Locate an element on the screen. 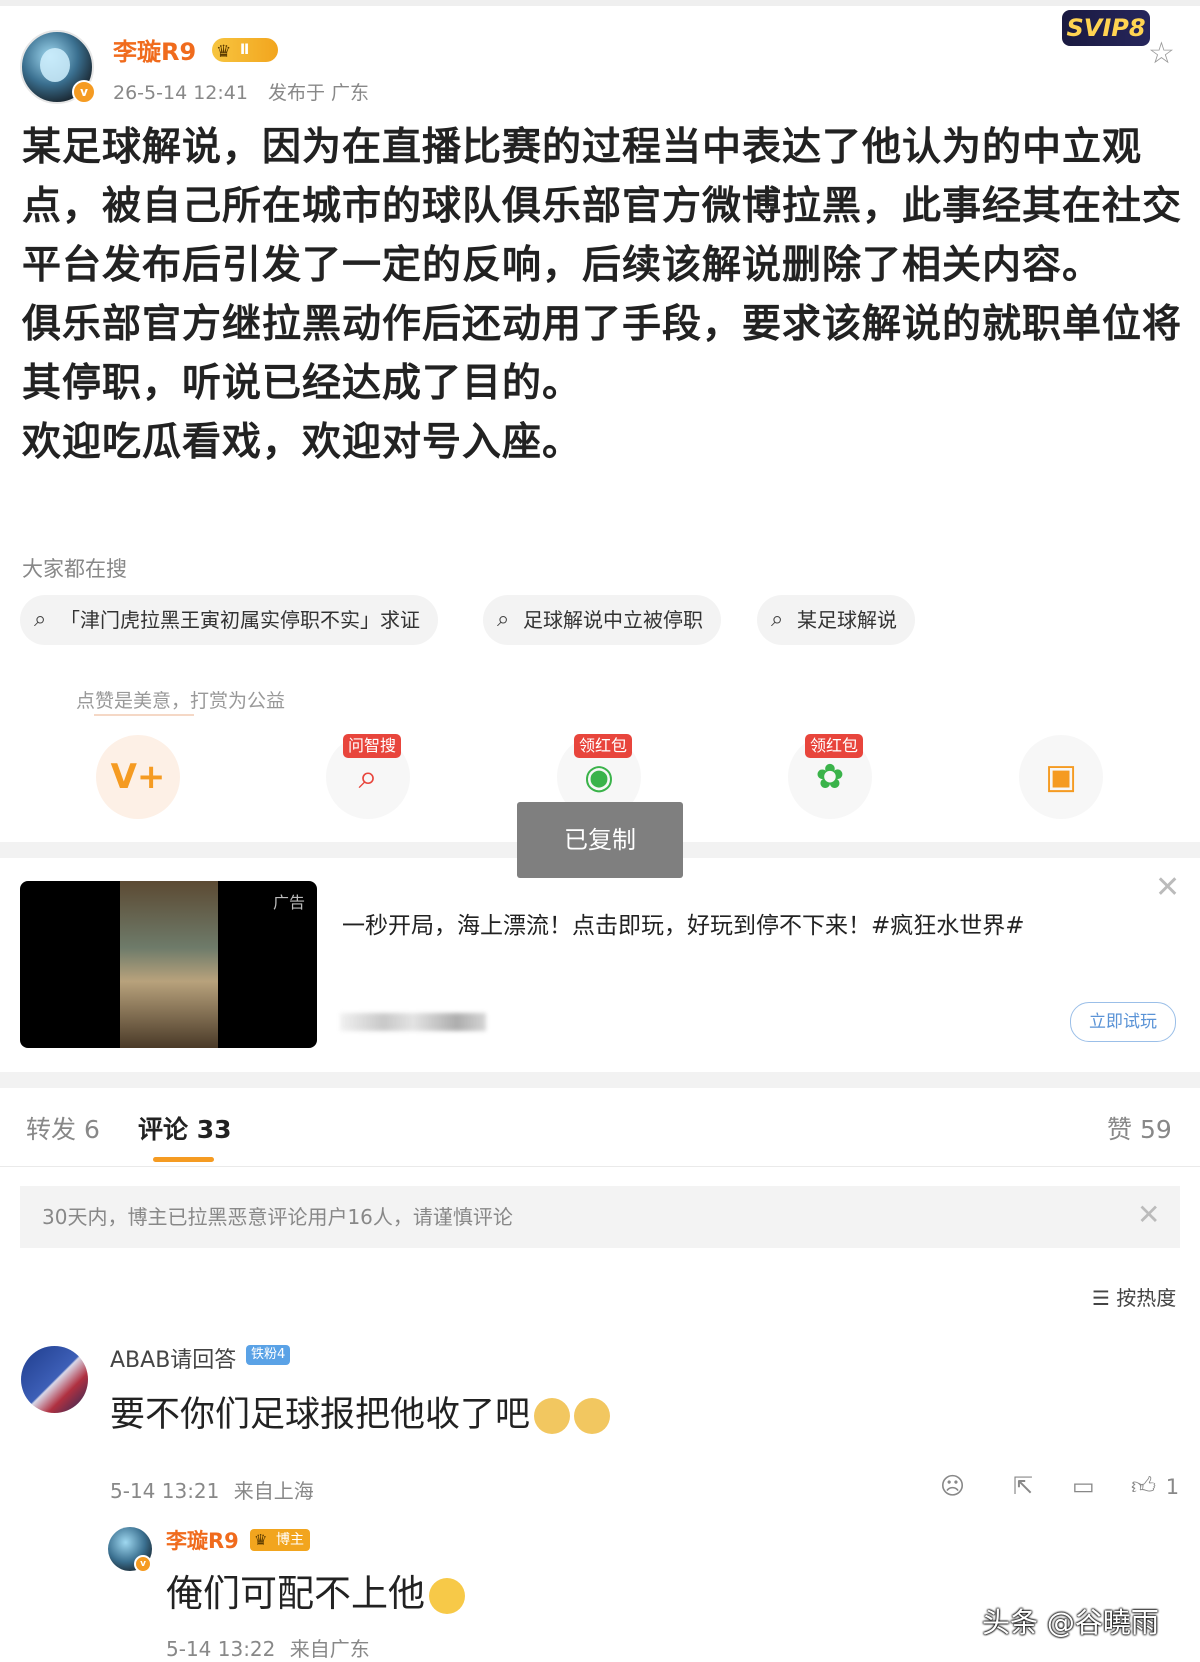 The image size is (1200, 1662). tip-pointer is located at coordinates (144, 715).